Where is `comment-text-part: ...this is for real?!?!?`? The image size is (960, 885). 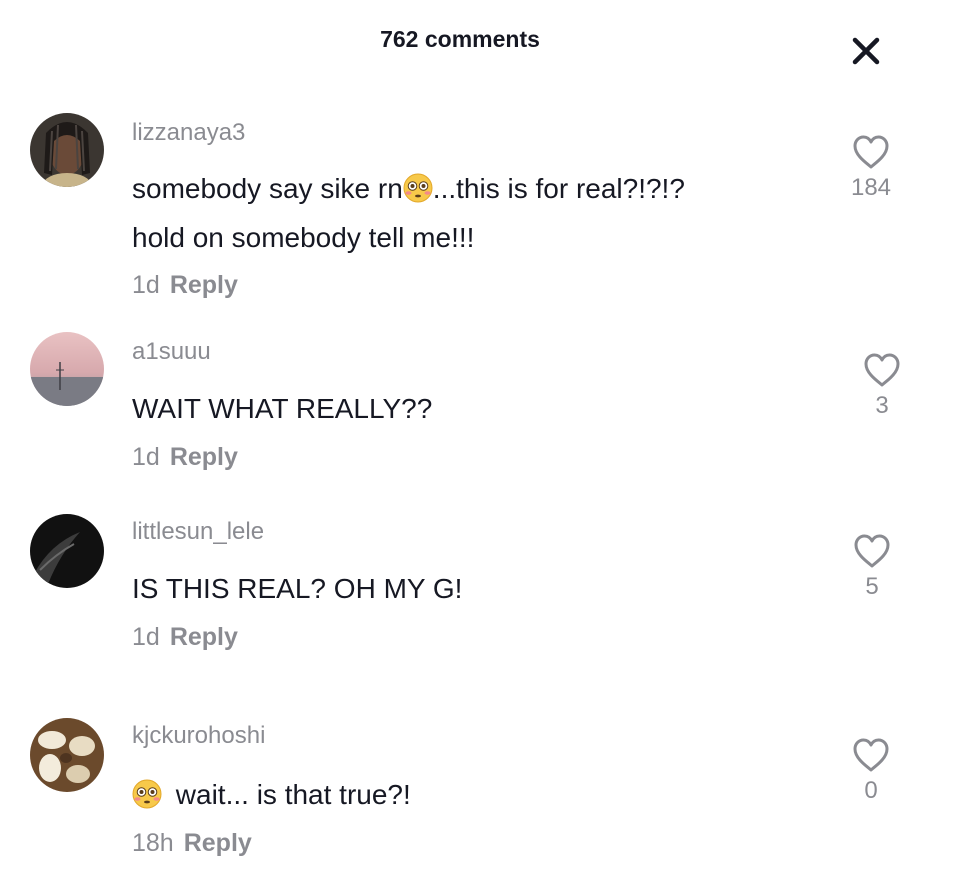
comment-text-part: ...this is for real?!?!? is located at coordinates (558, 188).